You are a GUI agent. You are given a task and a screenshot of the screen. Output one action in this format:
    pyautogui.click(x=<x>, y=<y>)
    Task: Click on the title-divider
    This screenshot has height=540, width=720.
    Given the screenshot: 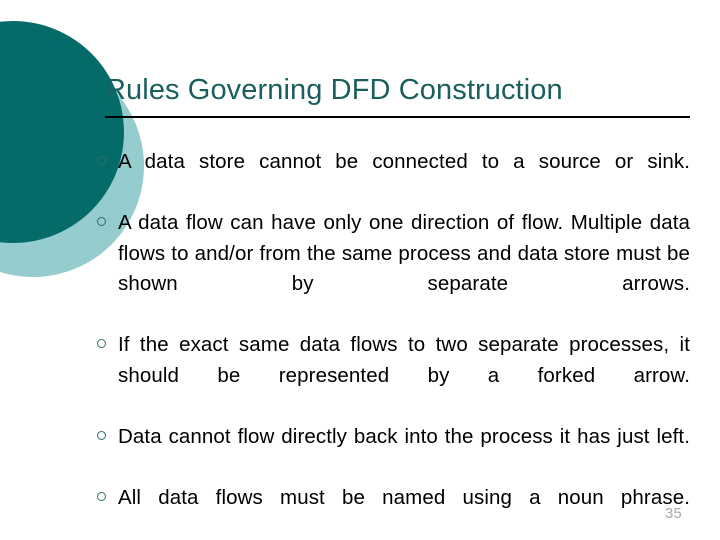 What is the action you would take?
    pyautogui.click(x=397, y=117)
    